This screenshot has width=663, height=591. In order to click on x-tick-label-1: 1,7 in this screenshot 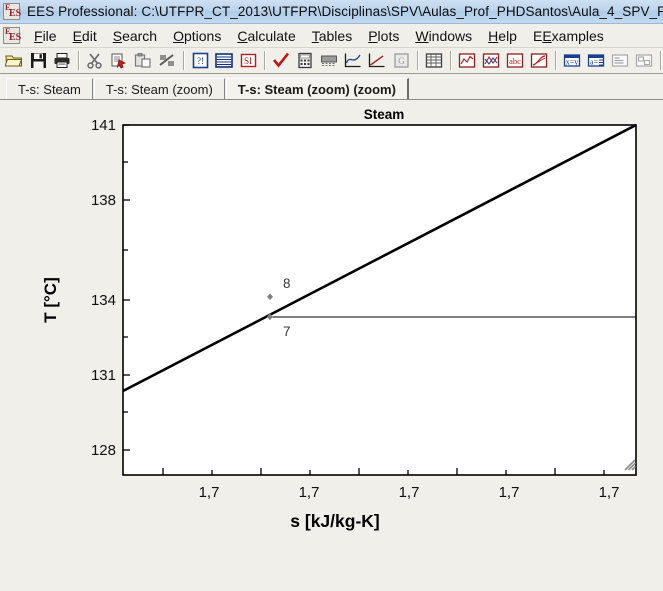, I will do `click(309, 492)`.